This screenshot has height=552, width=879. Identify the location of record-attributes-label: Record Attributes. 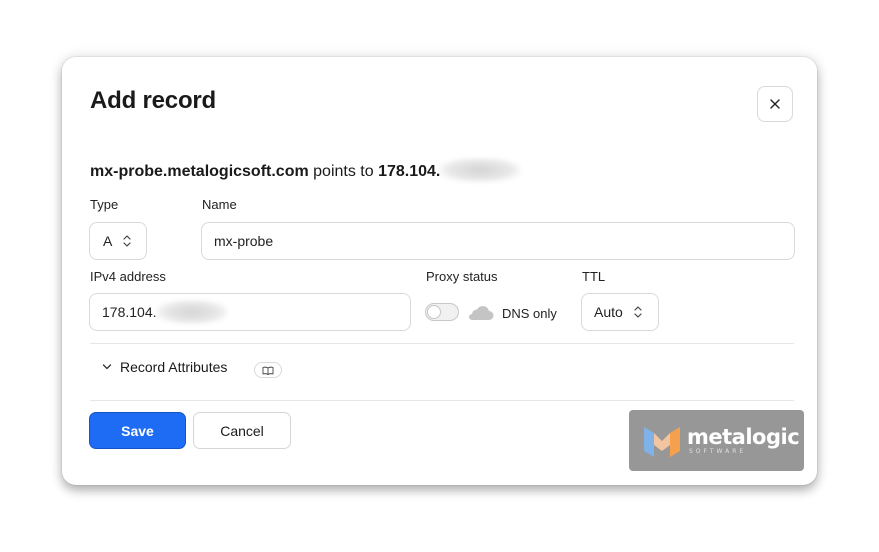
(174, 367).